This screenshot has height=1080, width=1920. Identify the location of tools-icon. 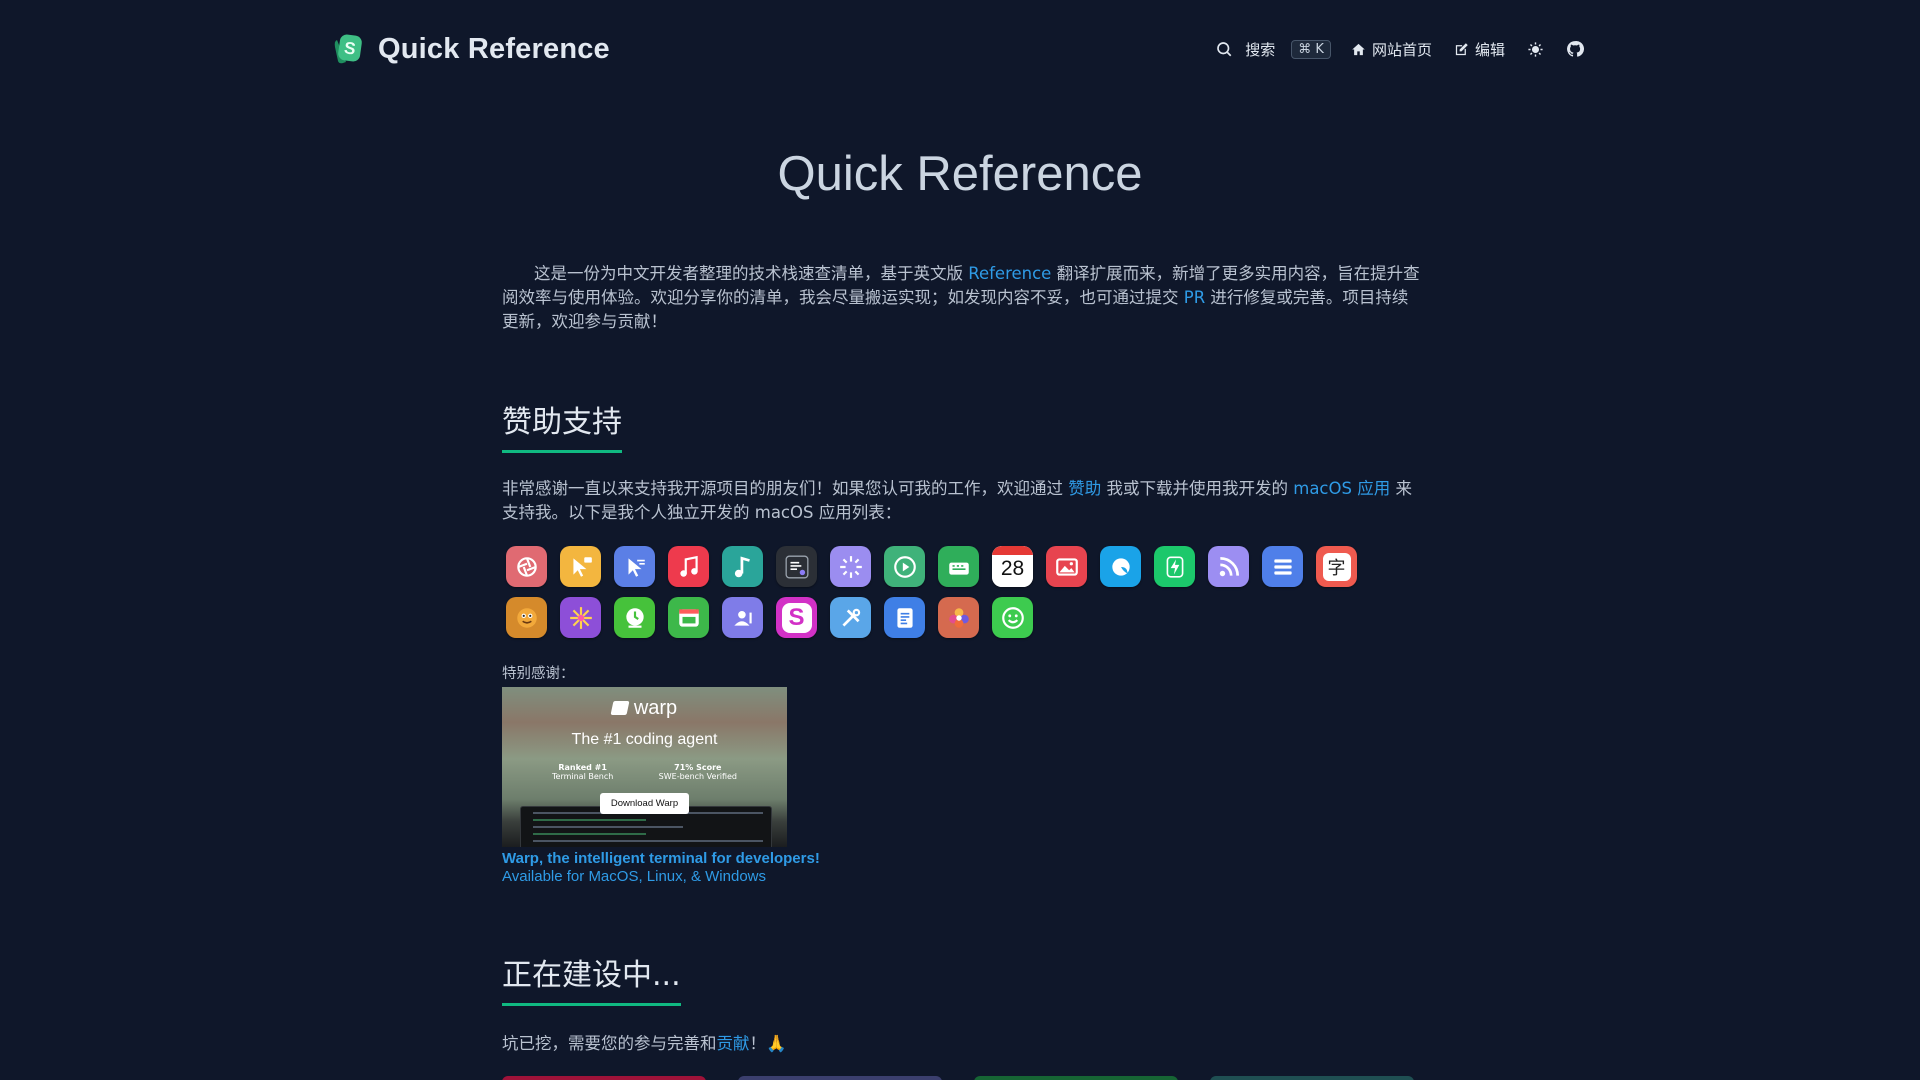
(851, 618).